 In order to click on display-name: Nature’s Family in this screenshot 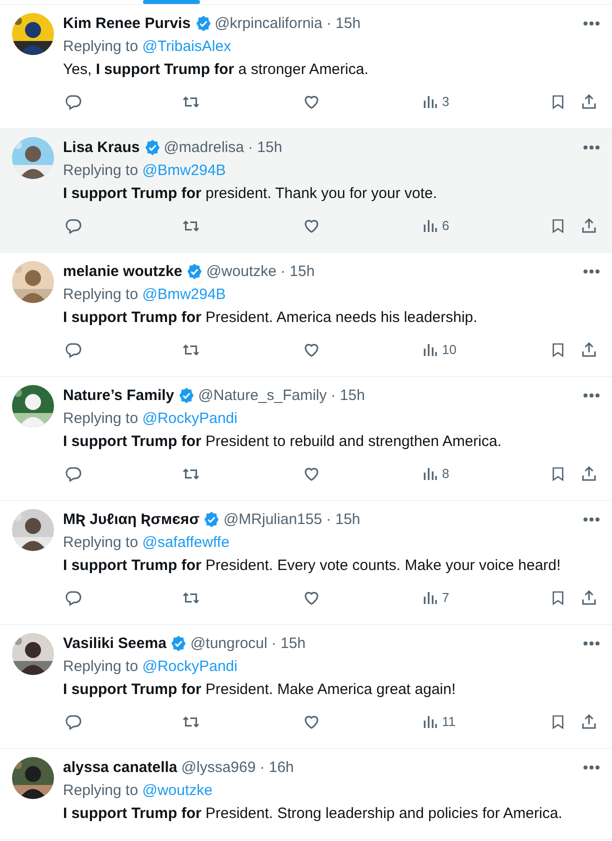, I will do `click(118, 395)`.